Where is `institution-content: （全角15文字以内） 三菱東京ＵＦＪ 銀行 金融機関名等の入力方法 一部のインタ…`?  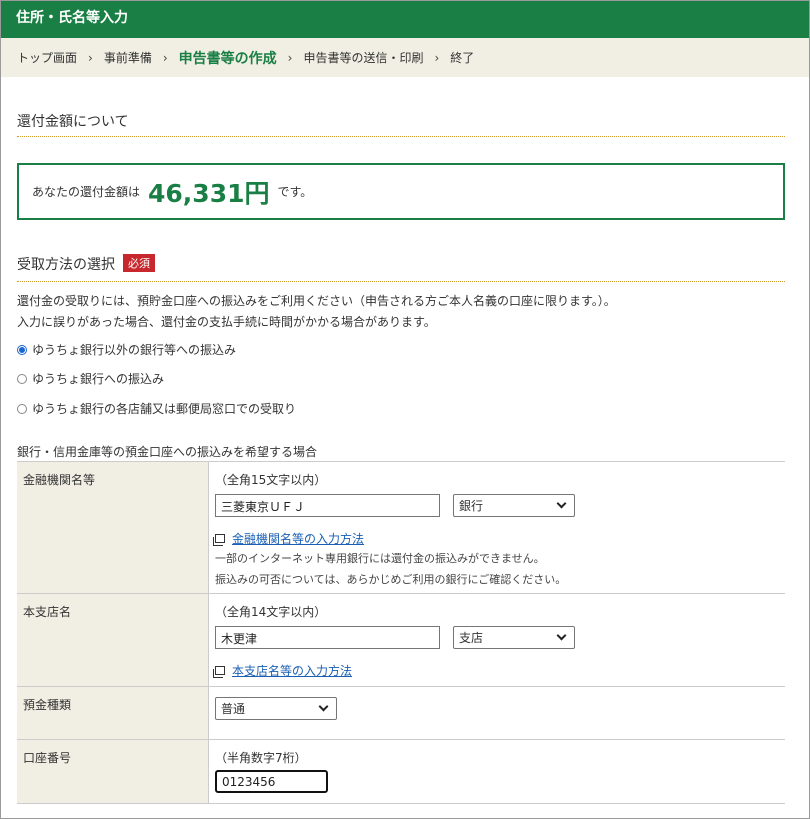 institution-content: （全角15文字以内） 三菱東京ＵＦＪ 銀行 金融機関名等の入力方法 一部のインタ… is located at coordinates (497, 527).